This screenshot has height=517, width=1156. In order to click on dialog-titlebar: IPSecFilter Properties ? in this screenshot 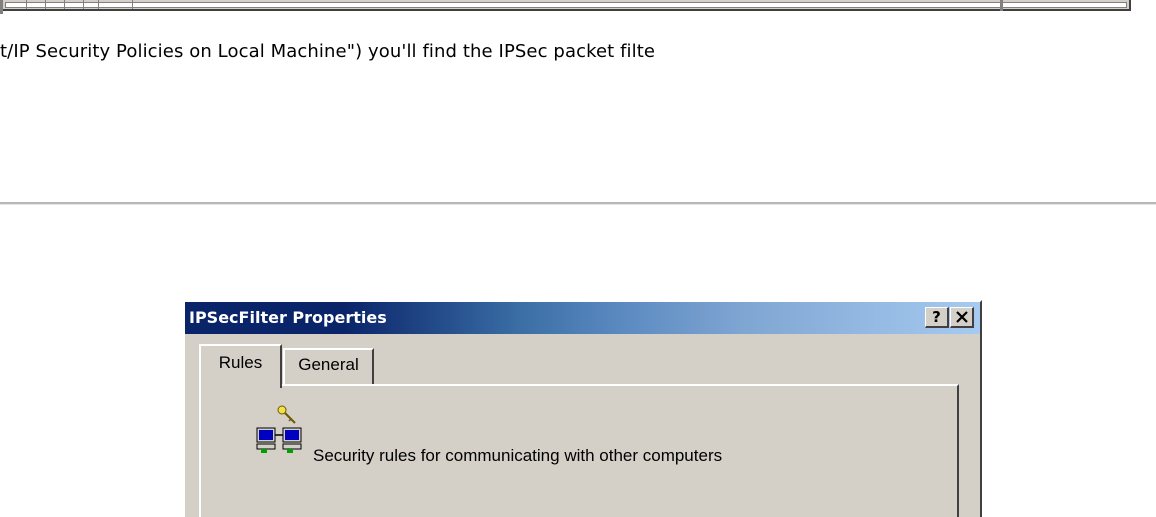, I will do `click(582, 318)`.